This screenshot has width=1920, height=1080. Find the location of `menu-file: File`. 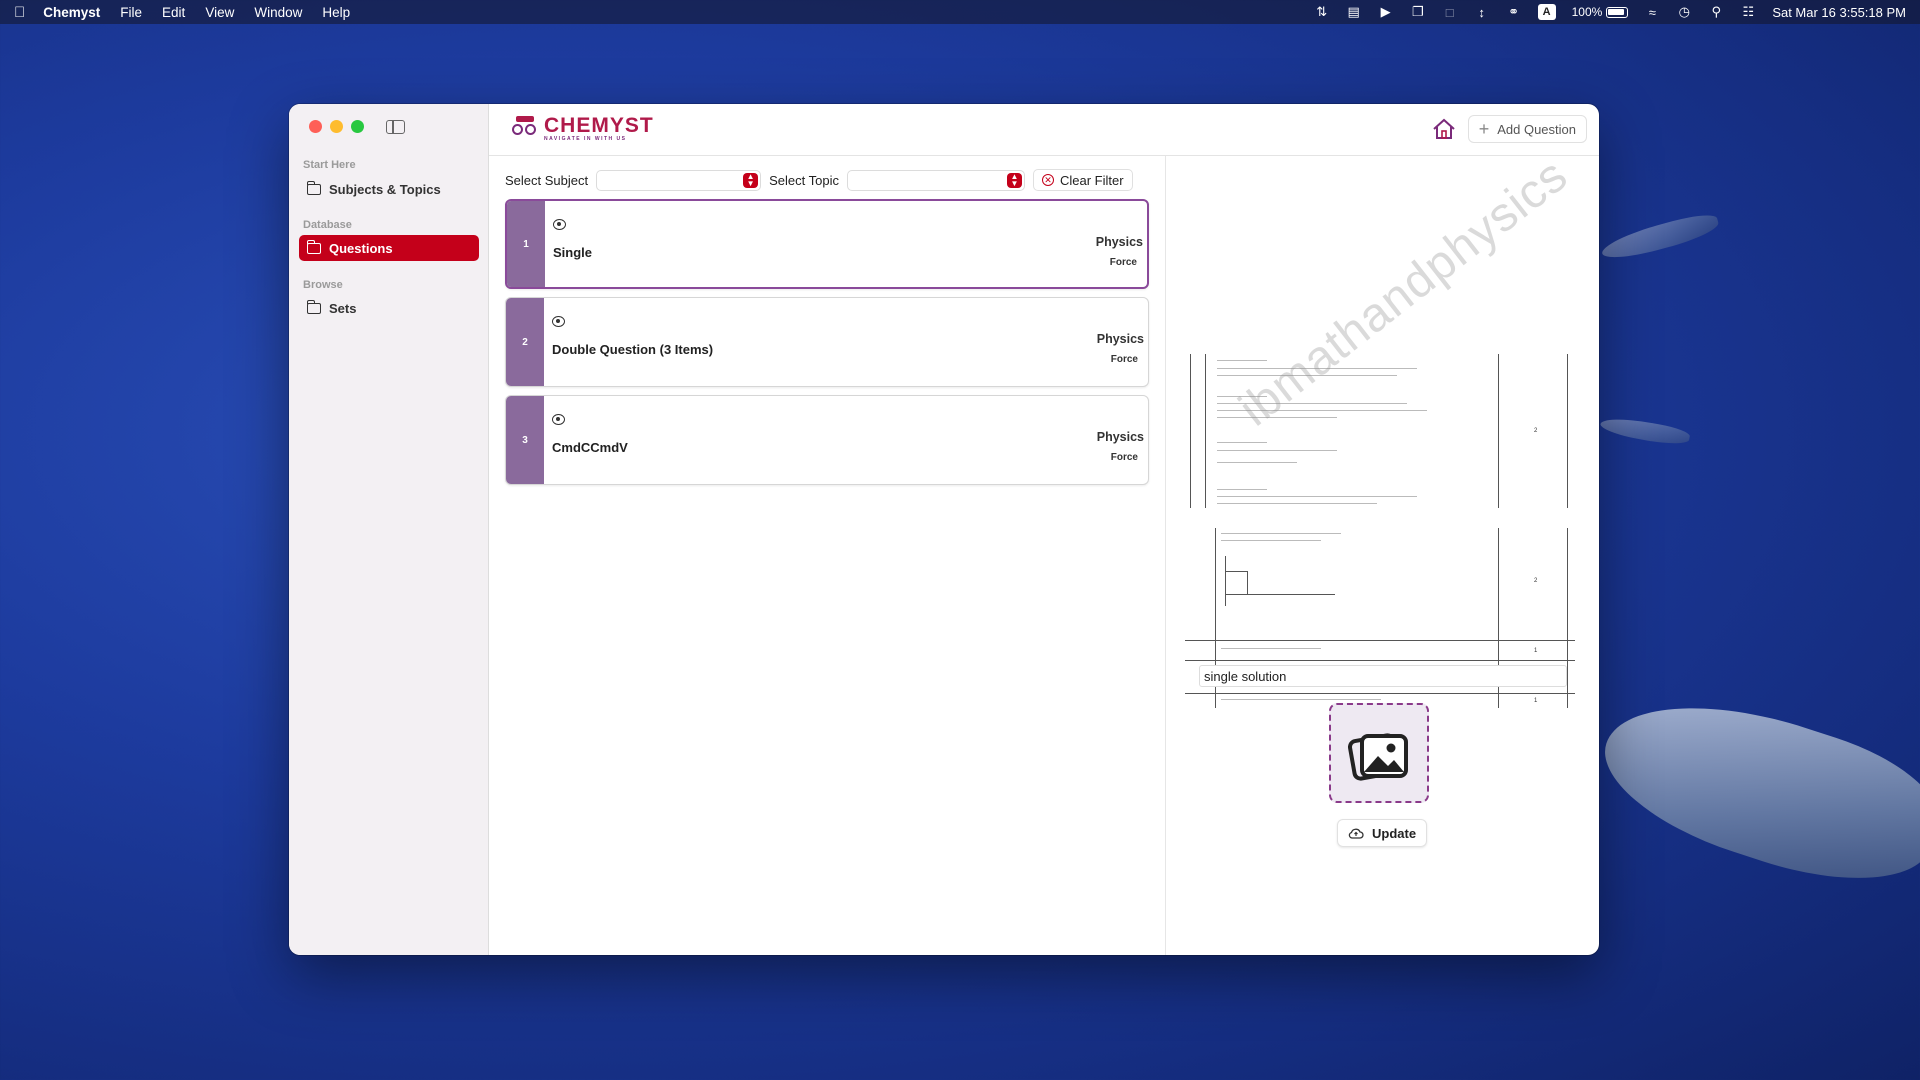

menu-file: File is located at coordinates (131, 12).